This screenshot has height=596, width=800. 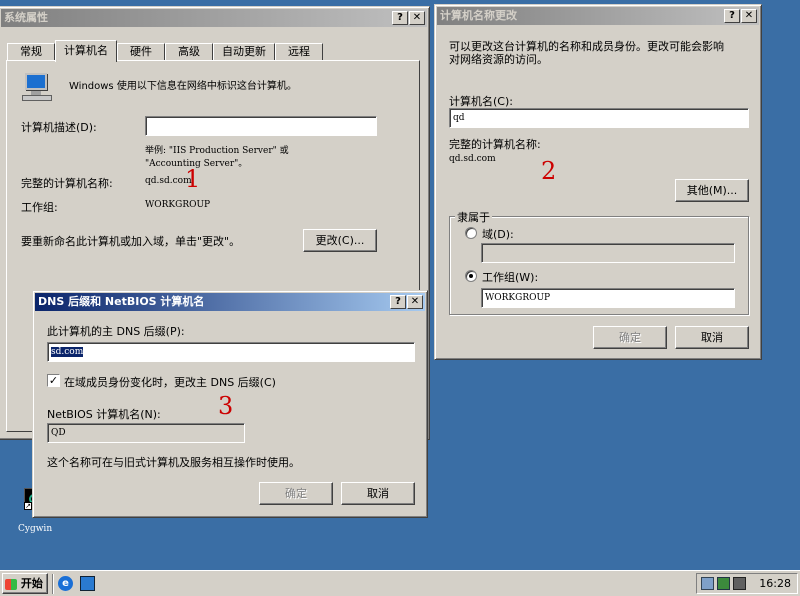 I want to click on internet-explorer-icon: e, so click(x=65, y=583).